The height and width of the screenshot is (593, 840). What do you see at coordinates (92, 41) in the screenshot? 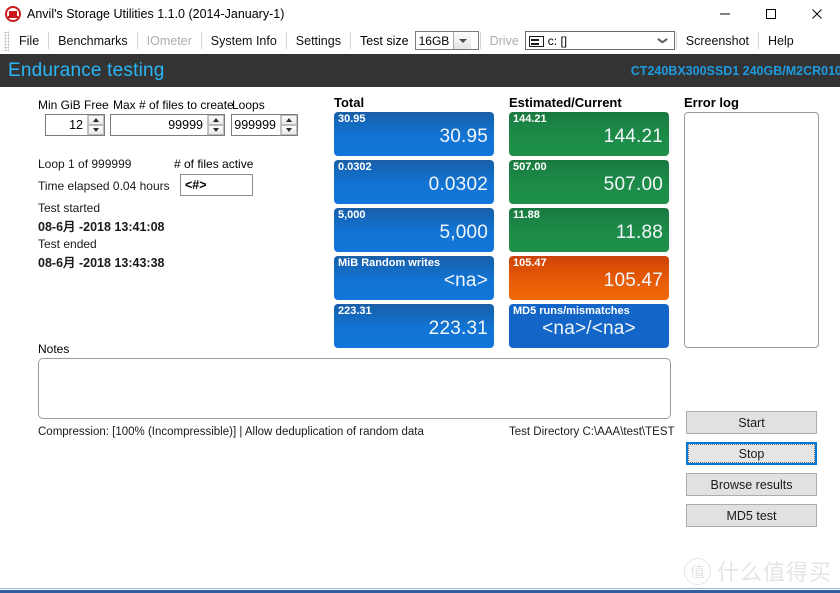
I see `menu-item-benchmarks: Benchmarks` at bounding box center [92, 41].